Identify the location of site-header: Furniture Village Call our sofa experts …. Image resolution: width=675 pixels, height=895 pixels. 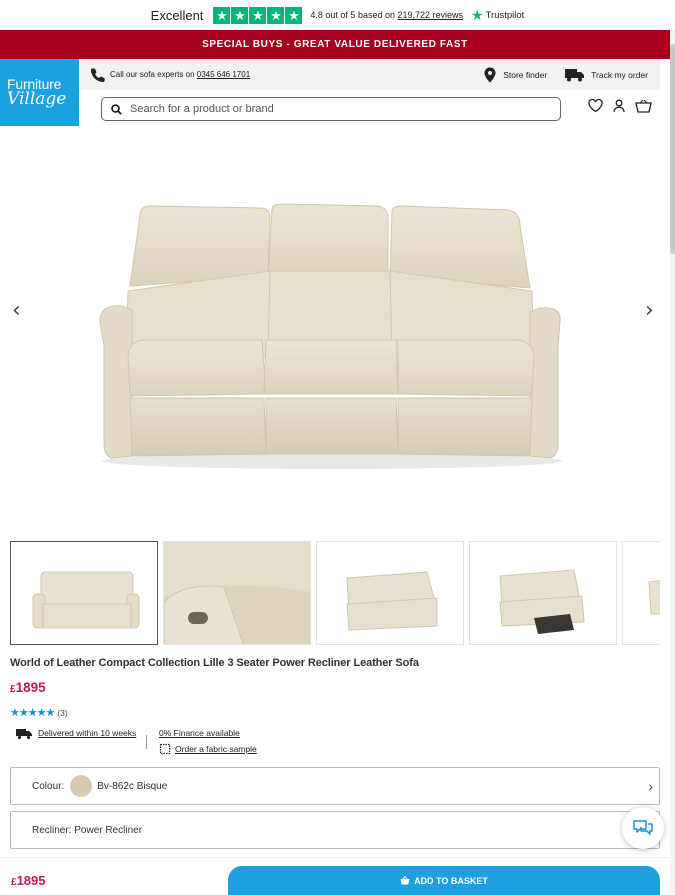
(330, 92).